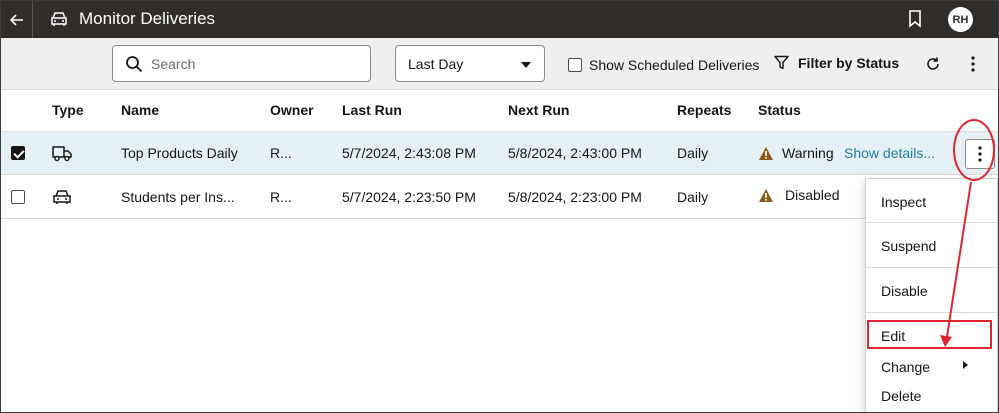  I want to click on back-button, so click(17, 19).